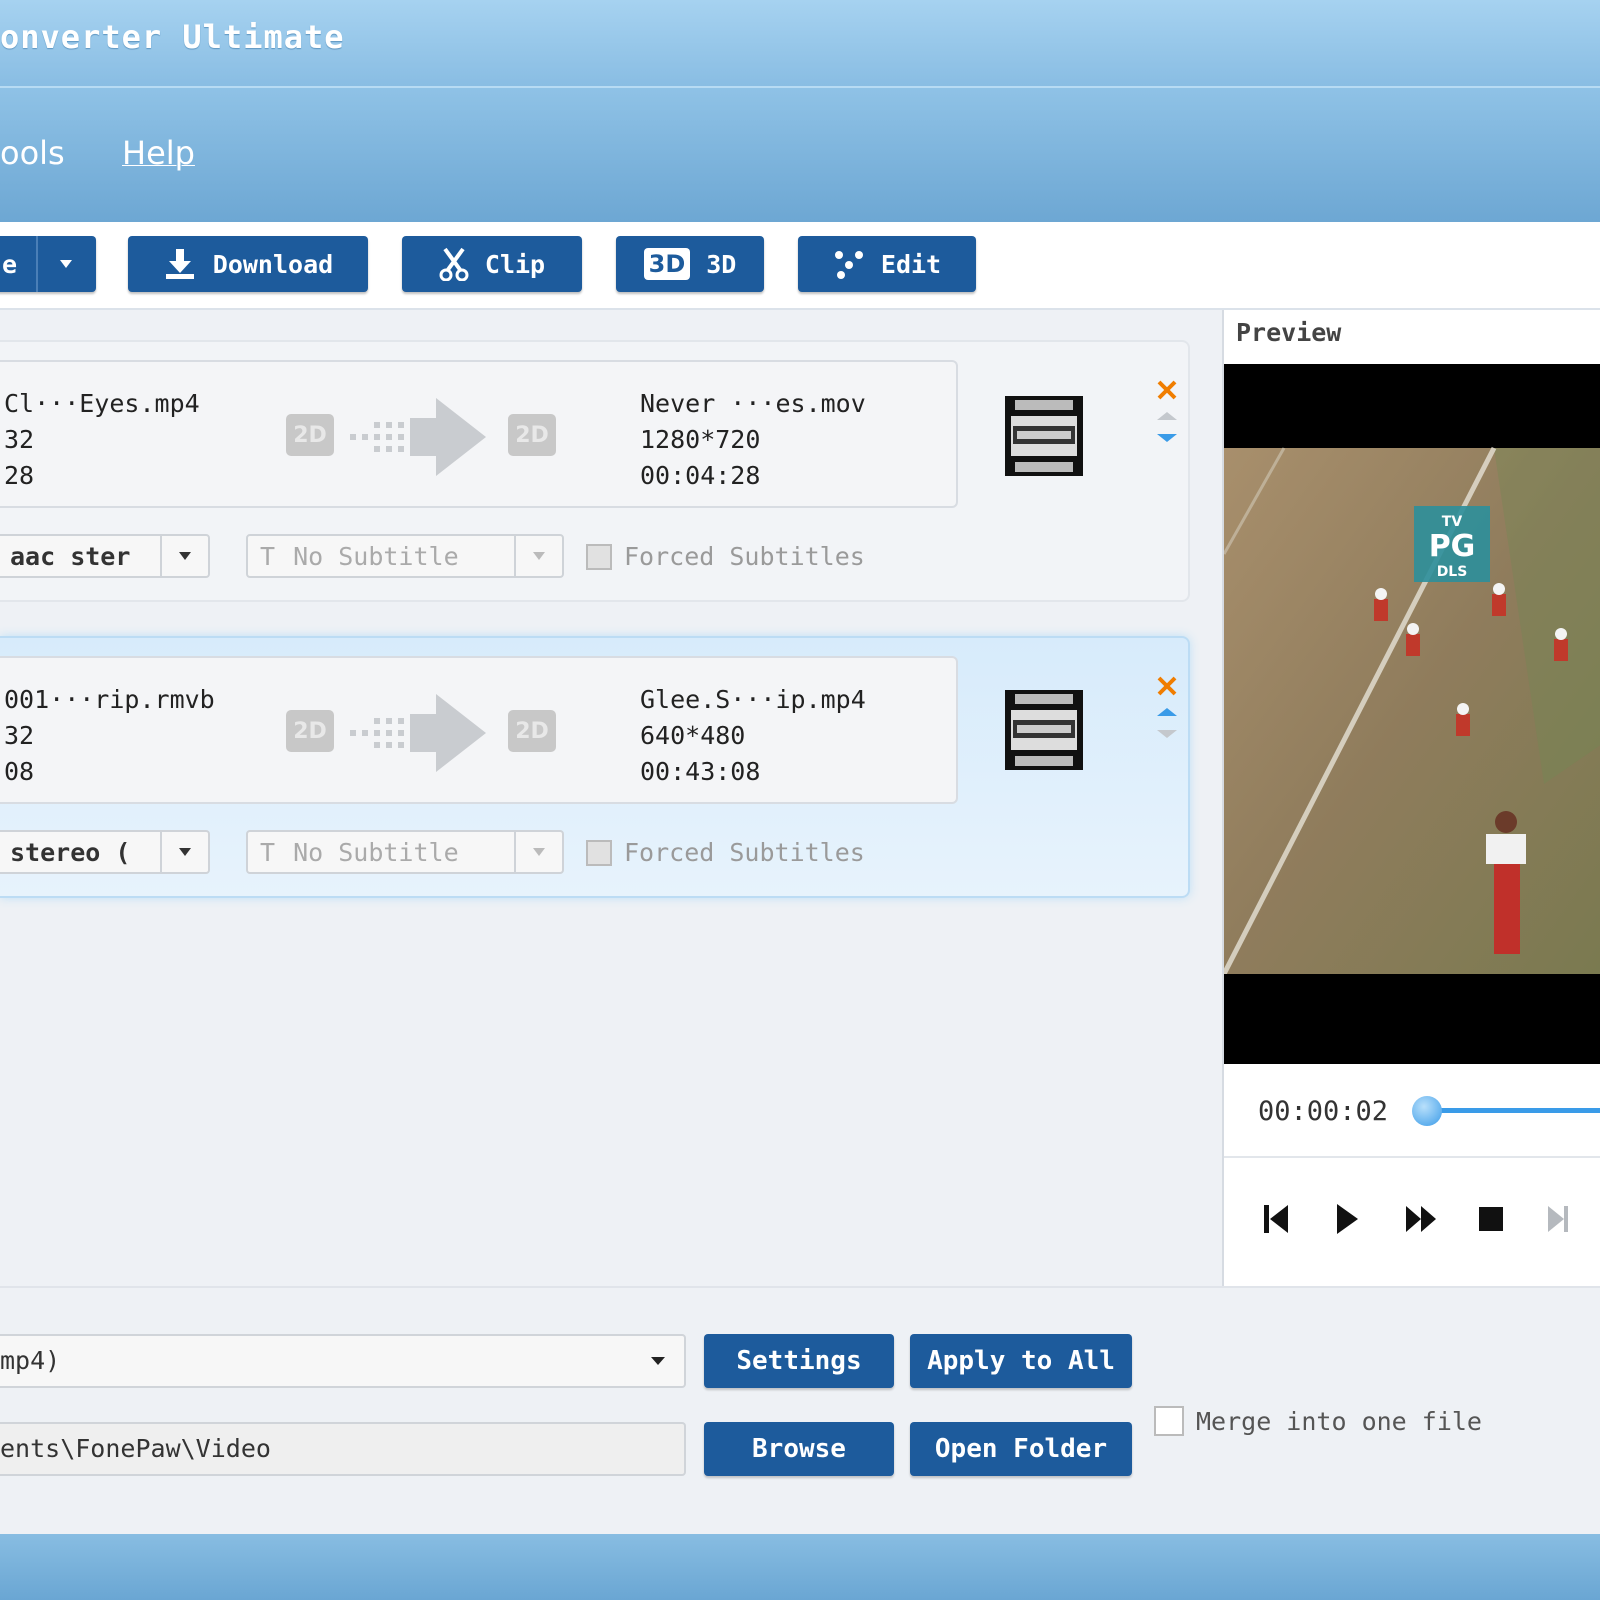  I want to click on edit-label: Edit, so click(911, 264).